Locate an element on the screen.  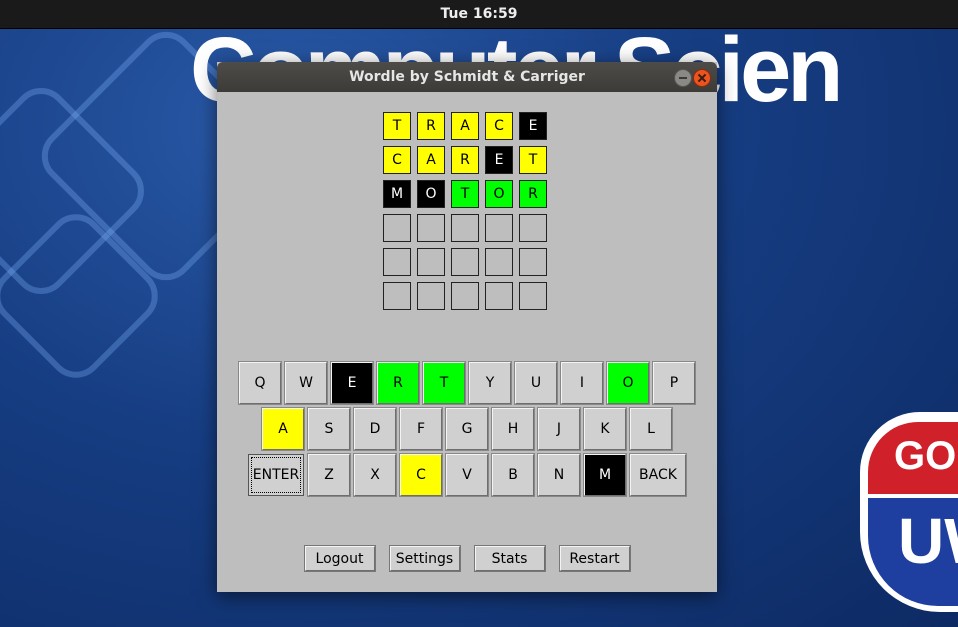
stats-button: Stats is located at coordinates (509, 558).